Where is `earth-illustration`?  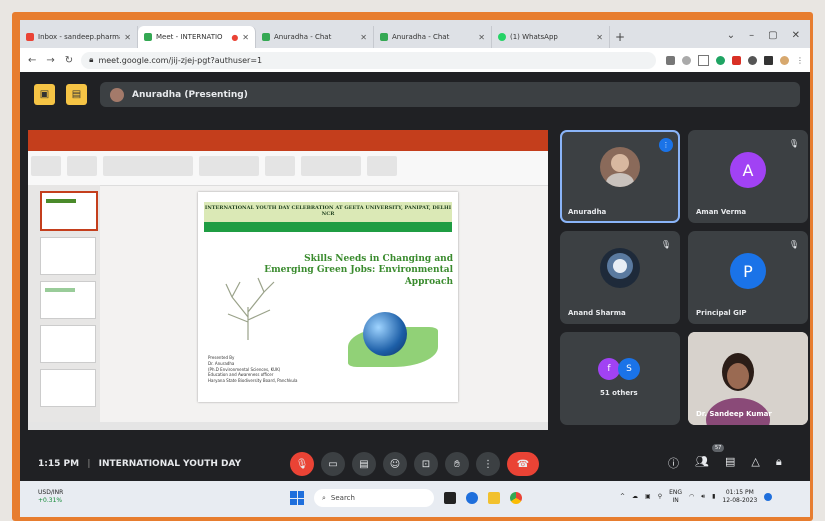
earth-illustration is located at coordinates (385, 334).